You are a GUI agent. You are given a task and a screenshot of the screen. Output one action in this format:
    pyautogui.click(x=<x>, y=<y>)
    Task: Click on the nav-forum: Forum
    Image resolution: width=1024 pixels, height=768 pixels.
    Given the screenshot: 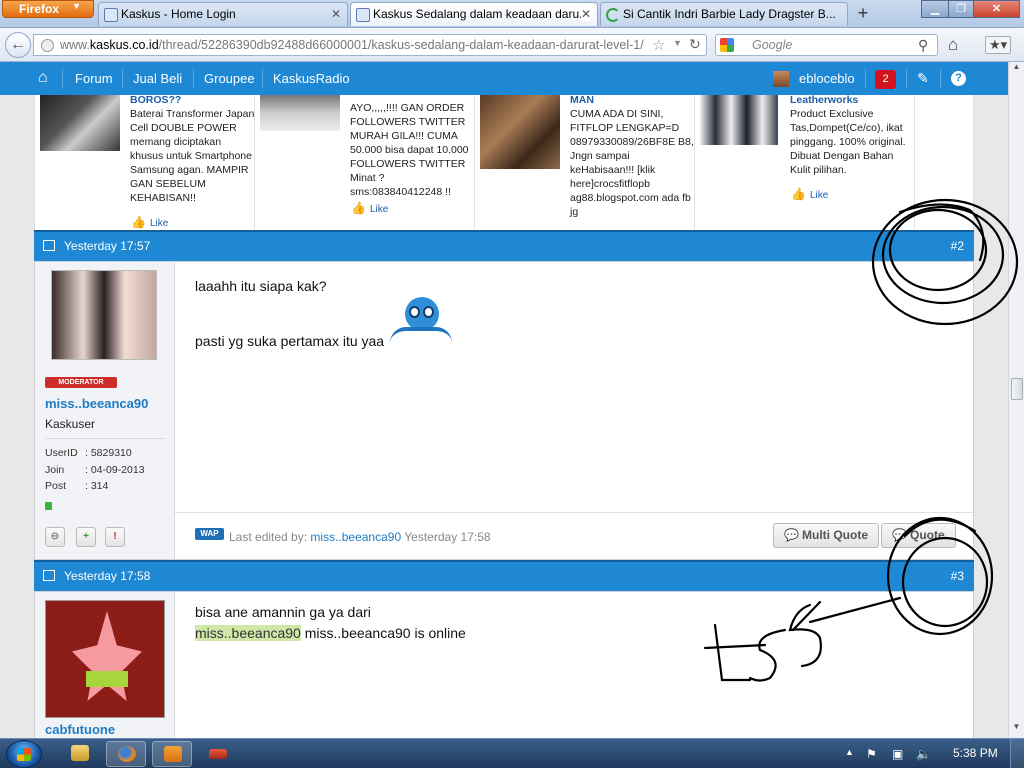 What is the action you would take?
    pyautogui.click(x=94, y=78)
    